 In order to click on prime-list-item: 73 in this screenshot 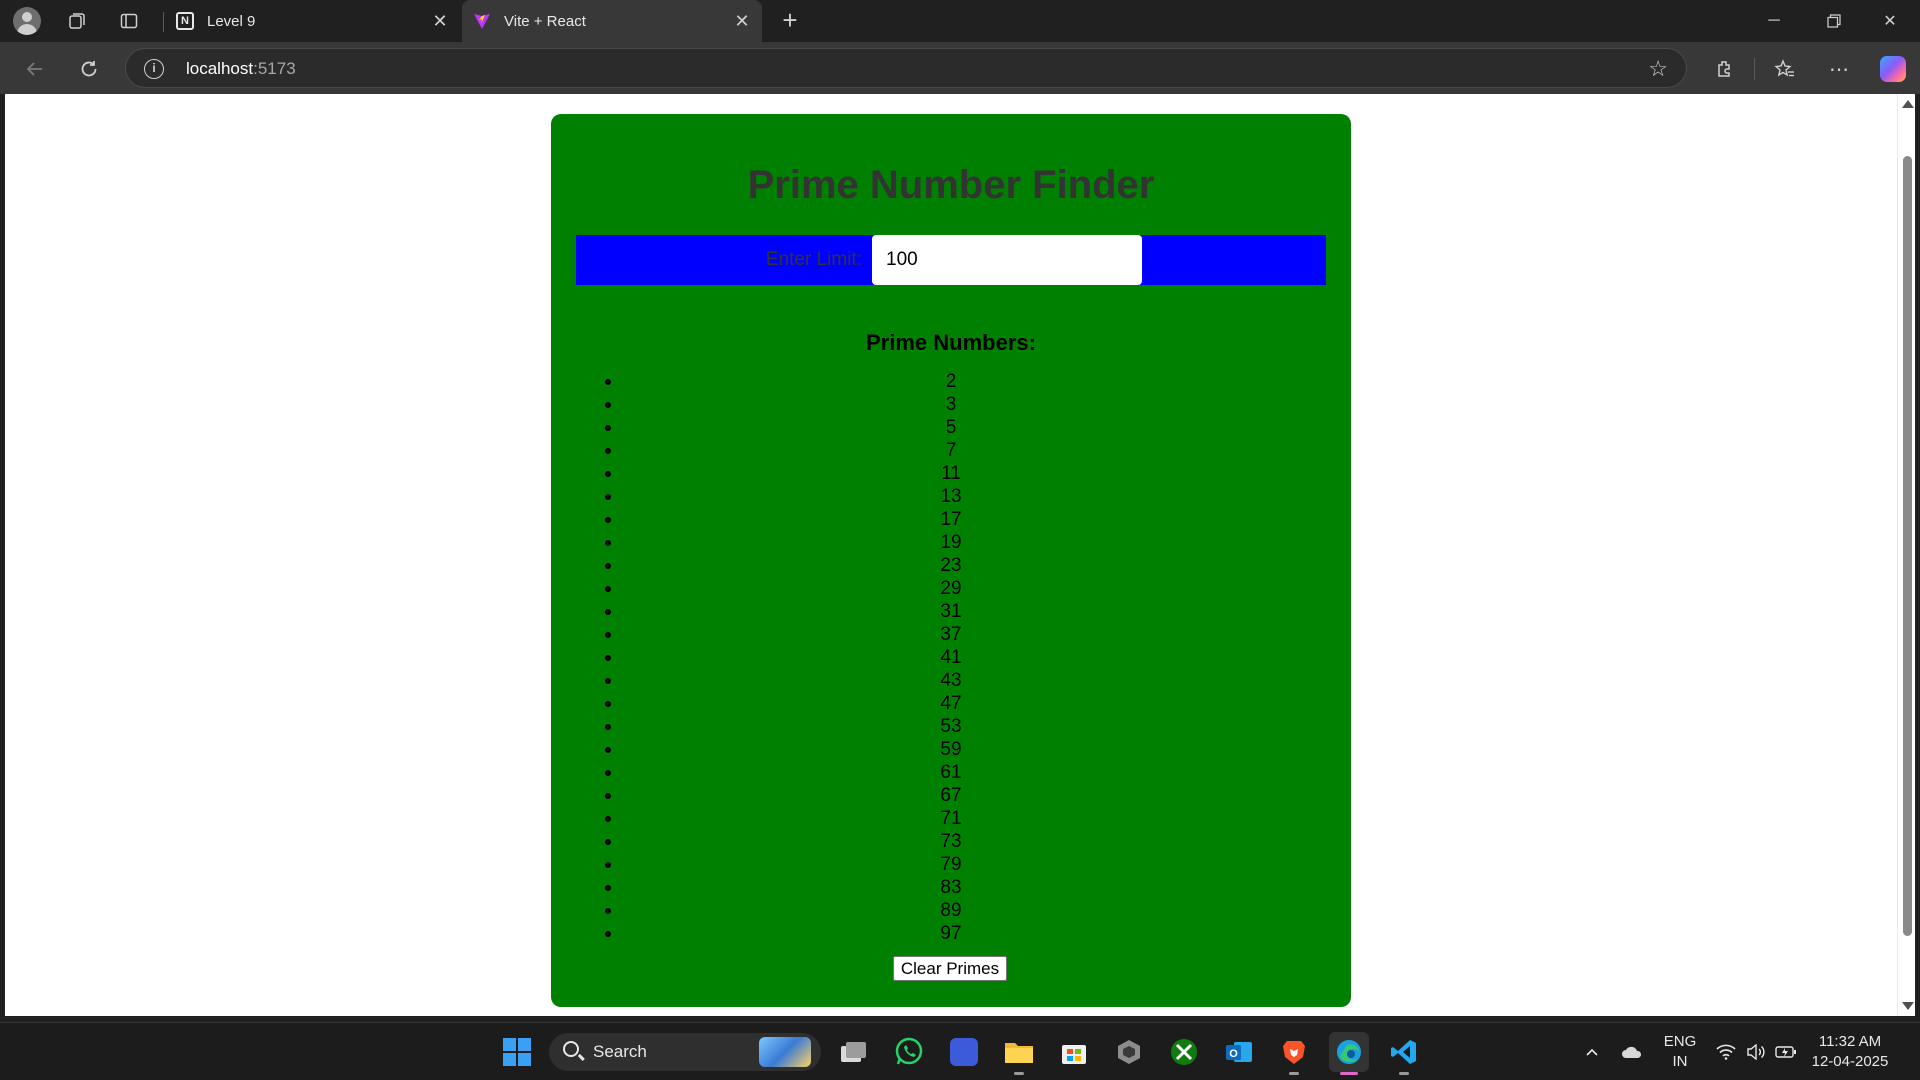, I will do `click(951, 841)`.